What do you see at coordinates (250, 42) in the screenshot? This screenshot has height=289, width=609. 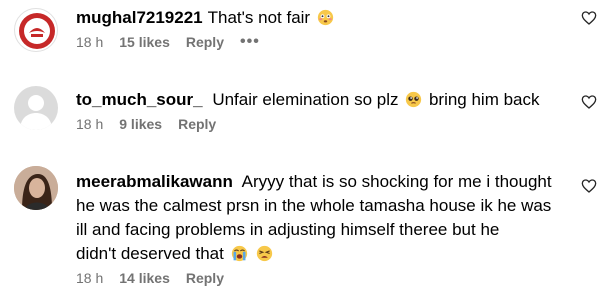 I see `more-options-icon: •••` at bounding box center [250, 42].